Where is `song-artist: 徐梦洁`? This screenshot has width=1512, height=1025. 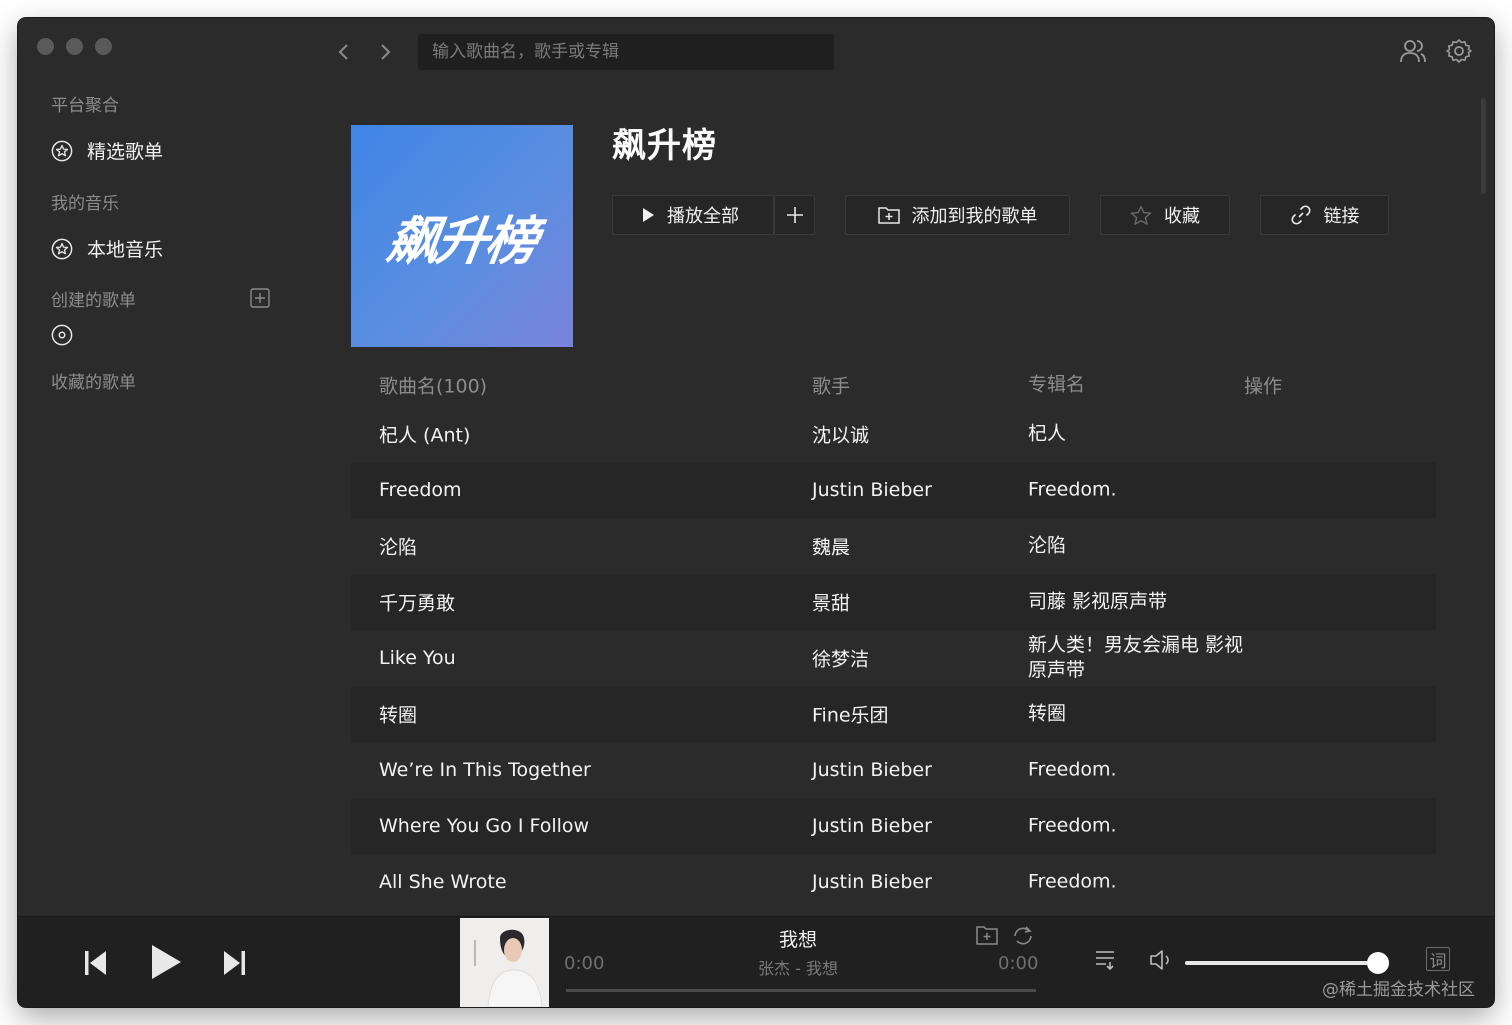
song-artist: 徐梦洁 is located at coordinates (840, 658).